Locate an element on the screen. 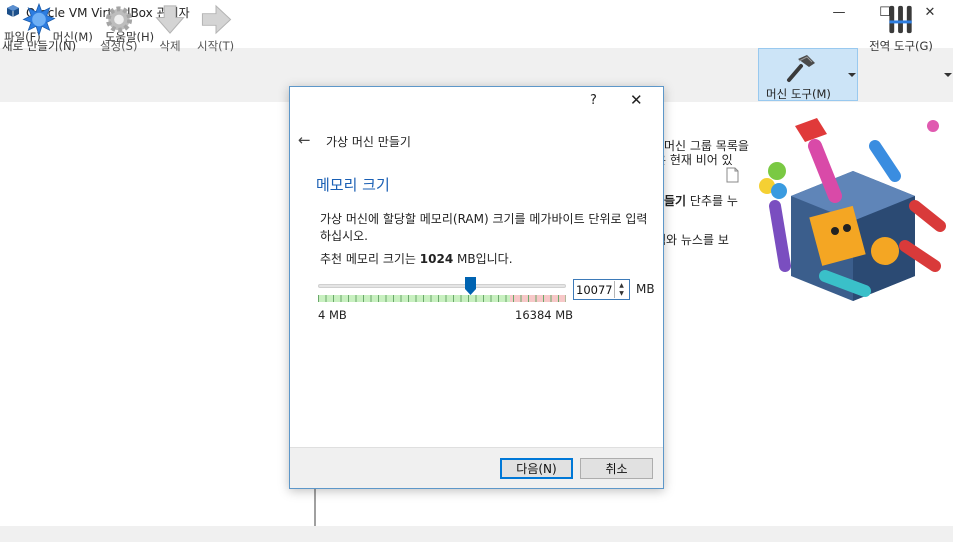  new-vm-label: 새로 만들기(N) is located at coordinates (39, 46).